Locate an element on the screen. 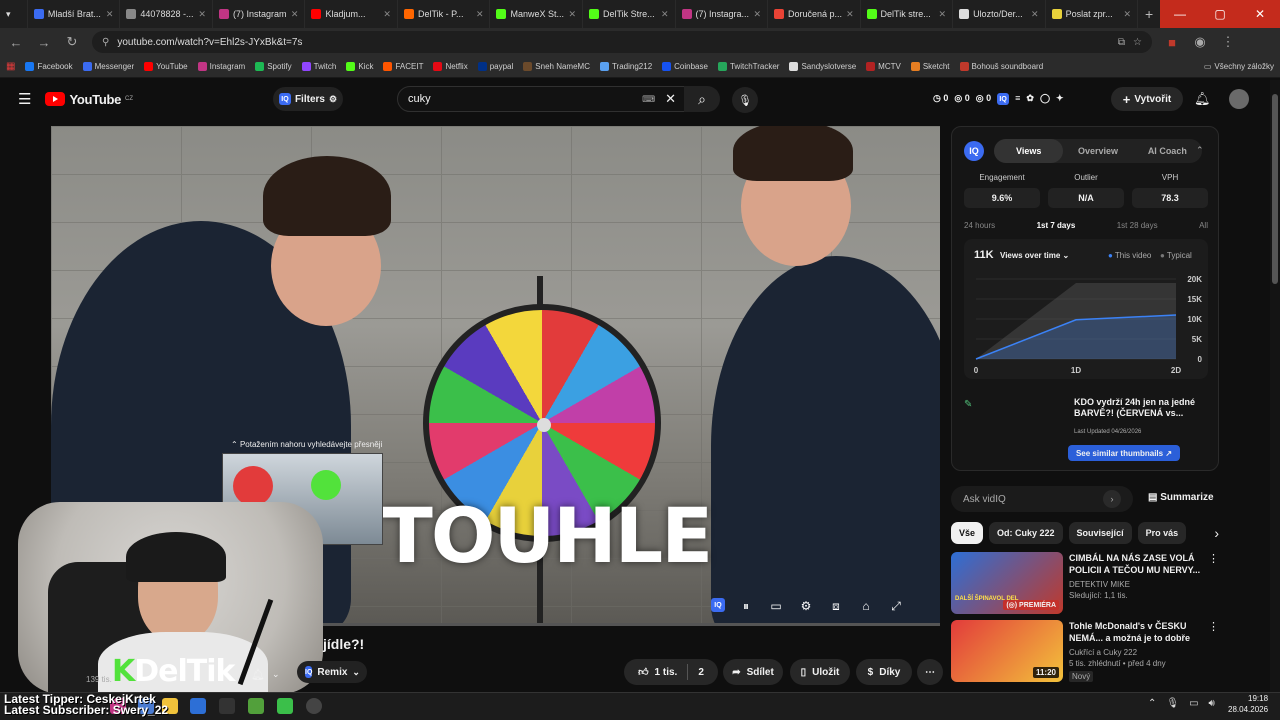 The width and height of the screenshot is (1280, 720). chip-from-channel: Od: Cuky 222 is located at coordinates (1026, 533).